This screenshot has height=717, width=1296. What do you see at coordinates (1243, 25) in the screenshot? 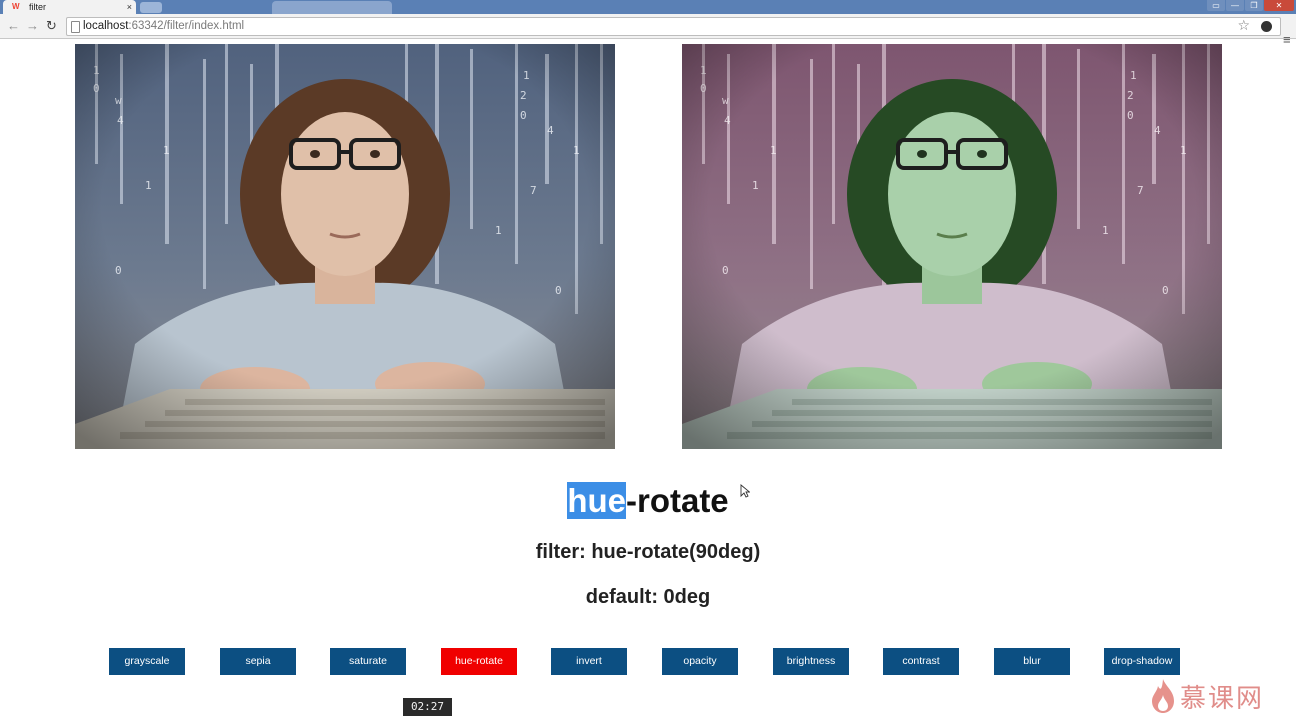
I see `bookmark-star-icon: ☆` at bounding box center [1243, 25].